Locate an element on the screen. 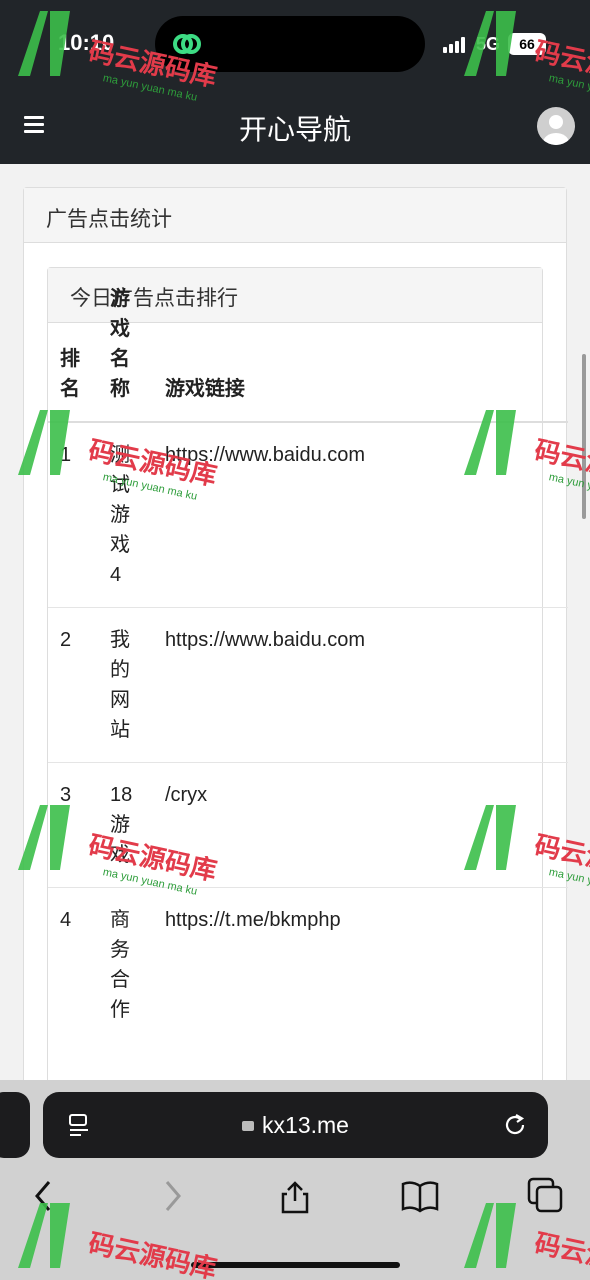  home-indicator is located at coordinates (295, 1265).